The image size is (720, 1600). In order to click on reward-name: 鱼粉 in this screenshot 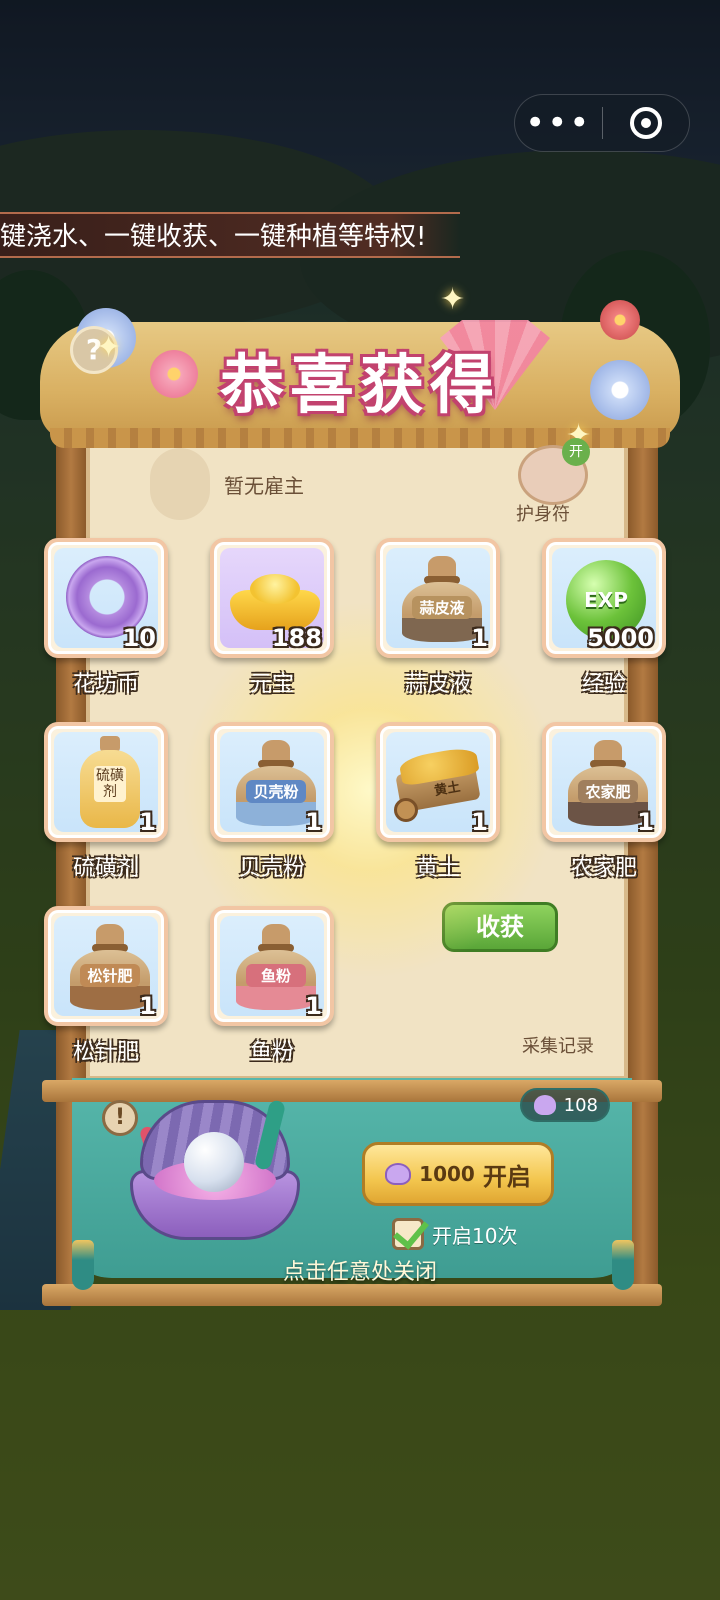, I will do `click(271, 1052)`.